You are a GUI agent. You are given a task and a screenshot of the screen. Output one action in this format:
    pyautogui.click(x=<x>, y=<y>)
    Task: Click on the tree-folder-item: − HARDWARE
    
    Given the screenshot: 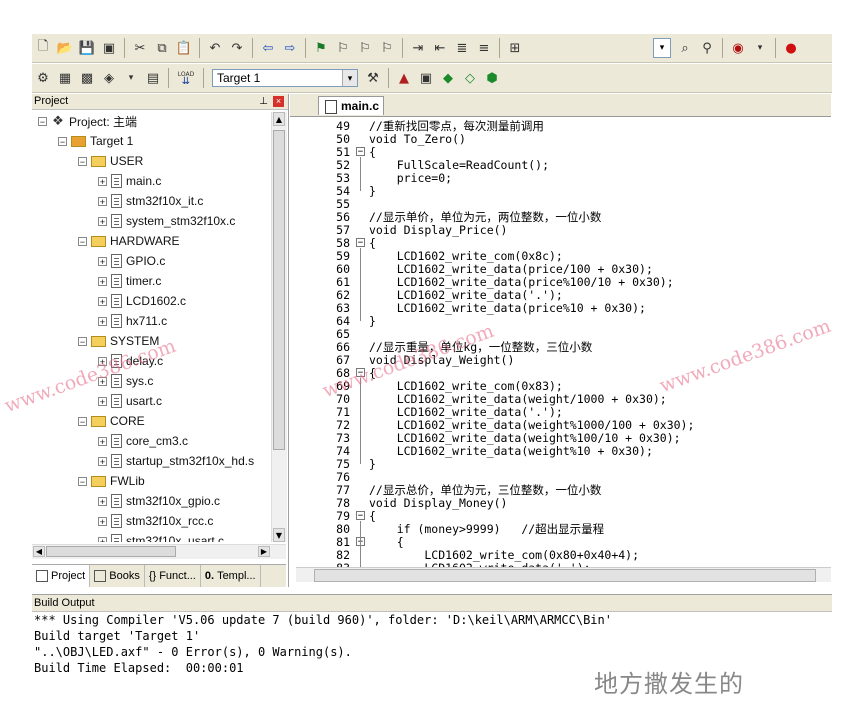 What is the action you would take?
    pyautogui.click(x=129, y=241)
    